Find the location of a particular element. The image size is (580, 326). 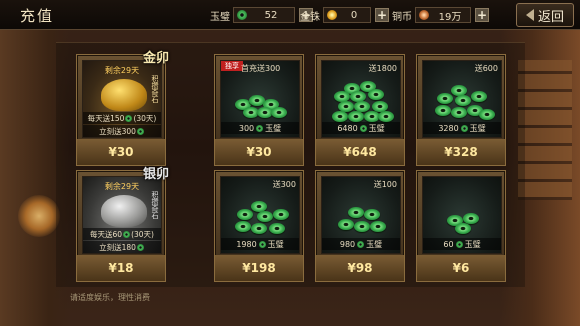

jade-pack-6480: 送1800 6480 玉璧 ¥648 is located at coordinates (360, 110).